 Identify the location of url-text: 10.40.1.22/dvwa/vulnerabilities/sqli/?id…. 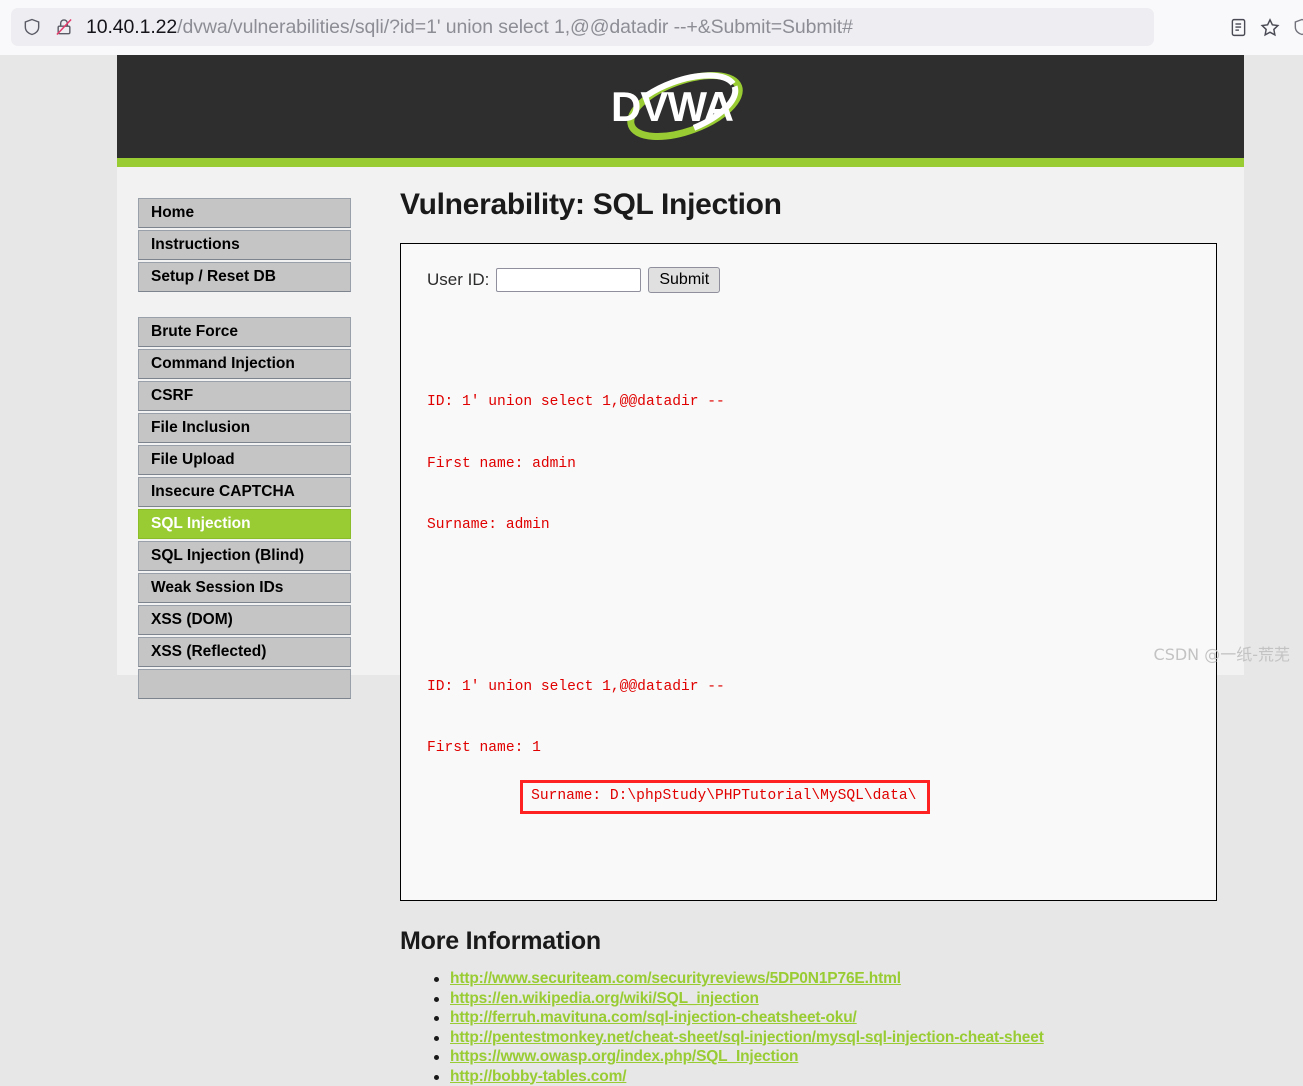
(469, 27).